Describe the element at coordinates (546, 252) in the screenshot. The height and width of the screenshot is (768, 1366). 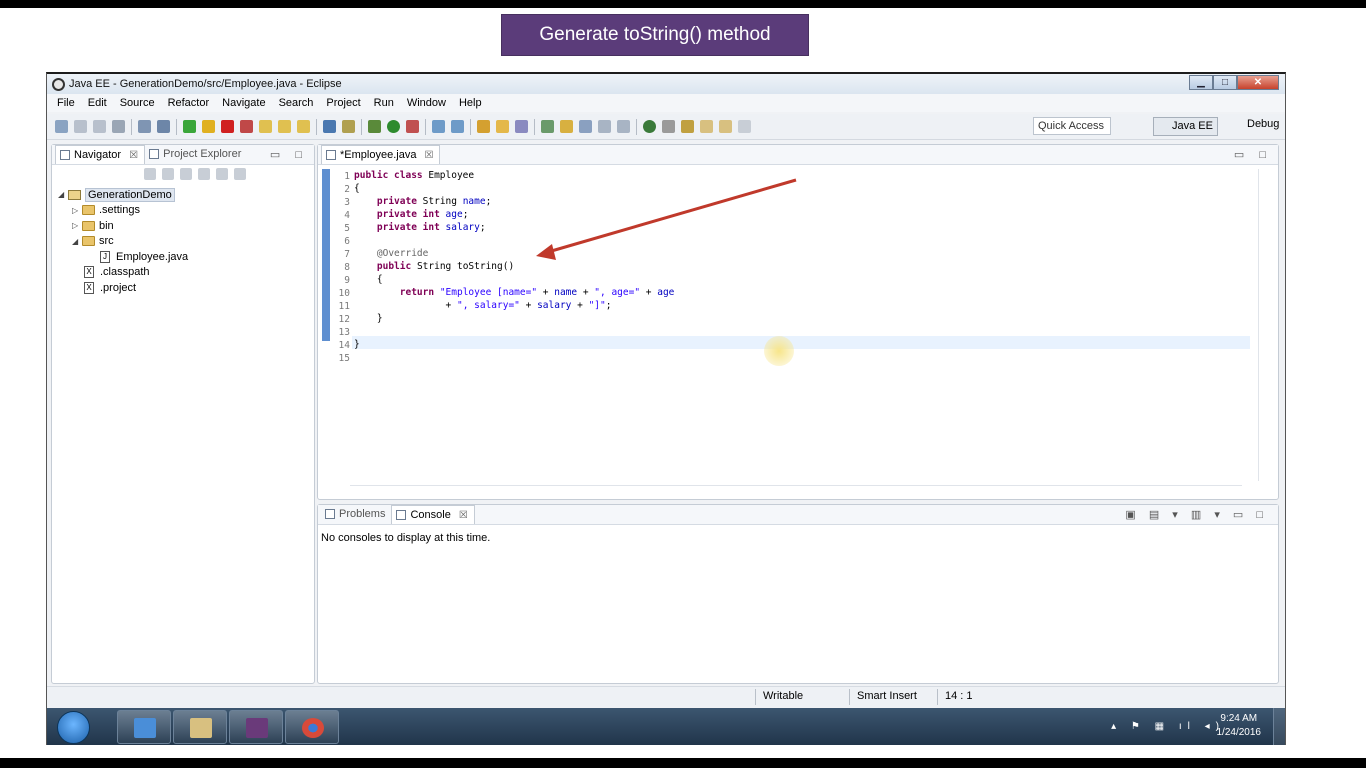
I see `annotation-arrow-head` at that location.